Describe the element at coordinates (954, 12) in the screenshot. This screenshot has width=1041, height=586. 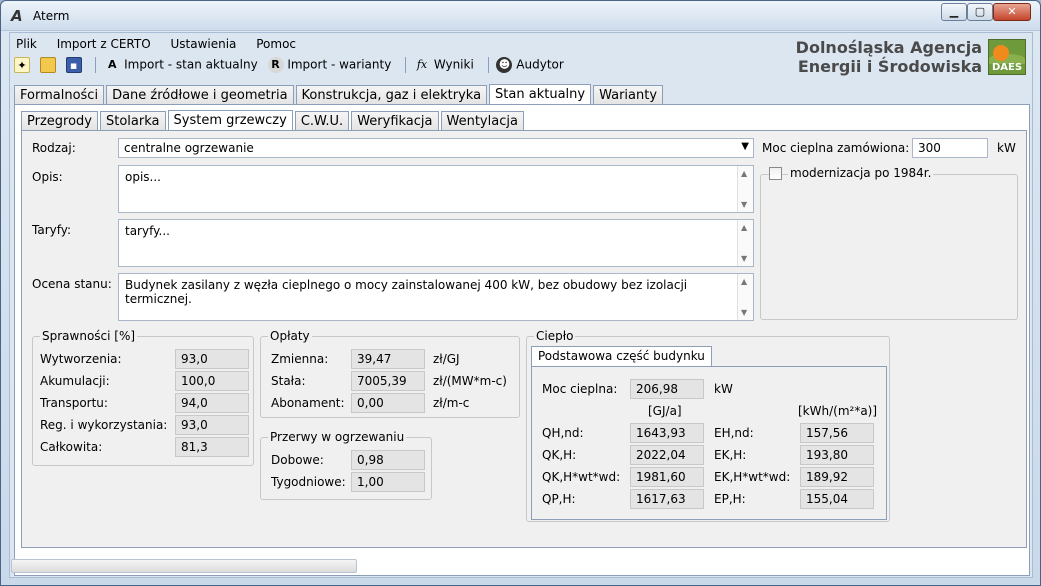
I see `minimize-button: ▁` at that location.